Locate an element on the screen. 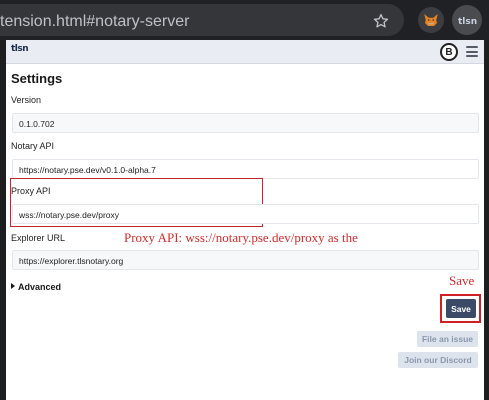 This screenshot has width=489, height=400. tlsn-extension-icon: tlsn is located at coordinates (467, 20).